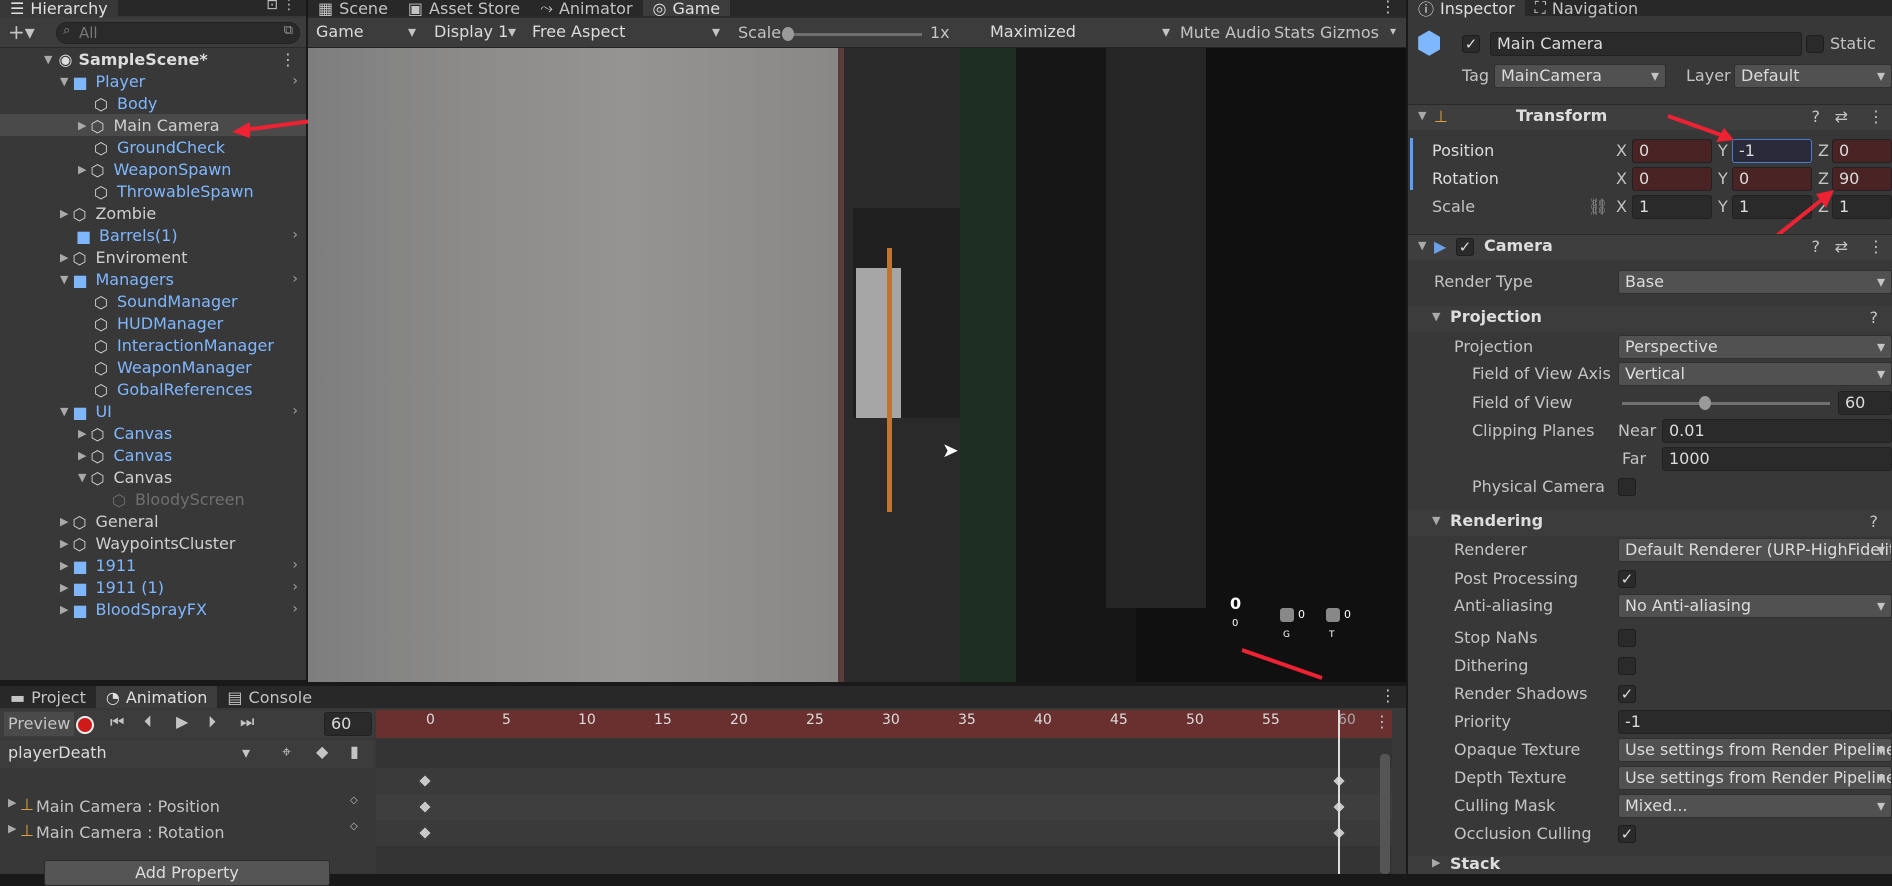 The image size is (1892, 886). Describe the element at coordinates (1598, 206) in the screenshot. I see `constrain-link-icon: ⛓` at that location.